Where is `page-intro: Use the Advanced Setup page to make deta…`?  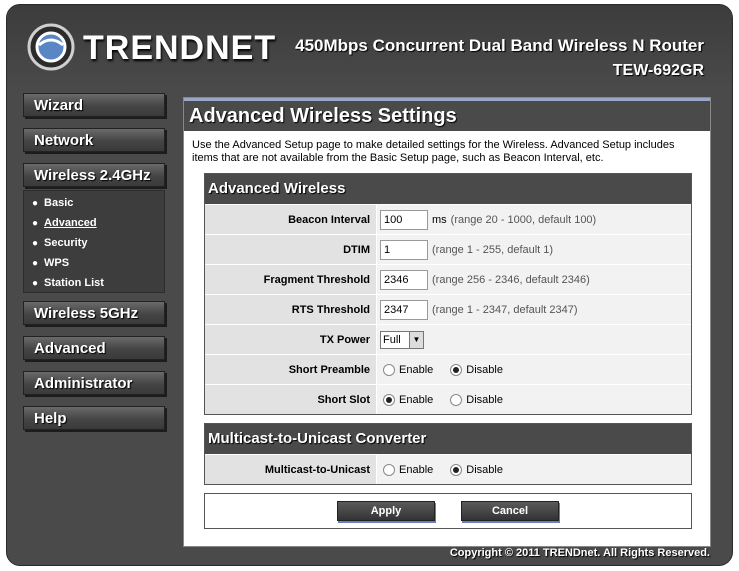
page-intro: Use the Advanced Setup page to make deta… is located at coordinates (433, 151).